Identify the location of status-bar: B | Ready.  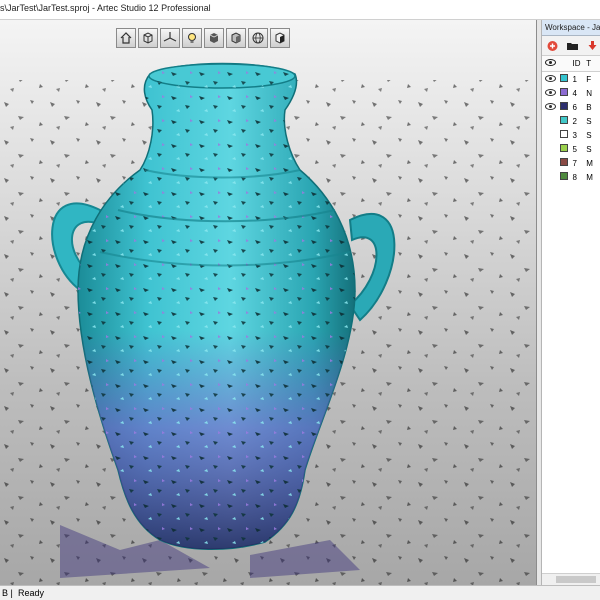
(300, 592).